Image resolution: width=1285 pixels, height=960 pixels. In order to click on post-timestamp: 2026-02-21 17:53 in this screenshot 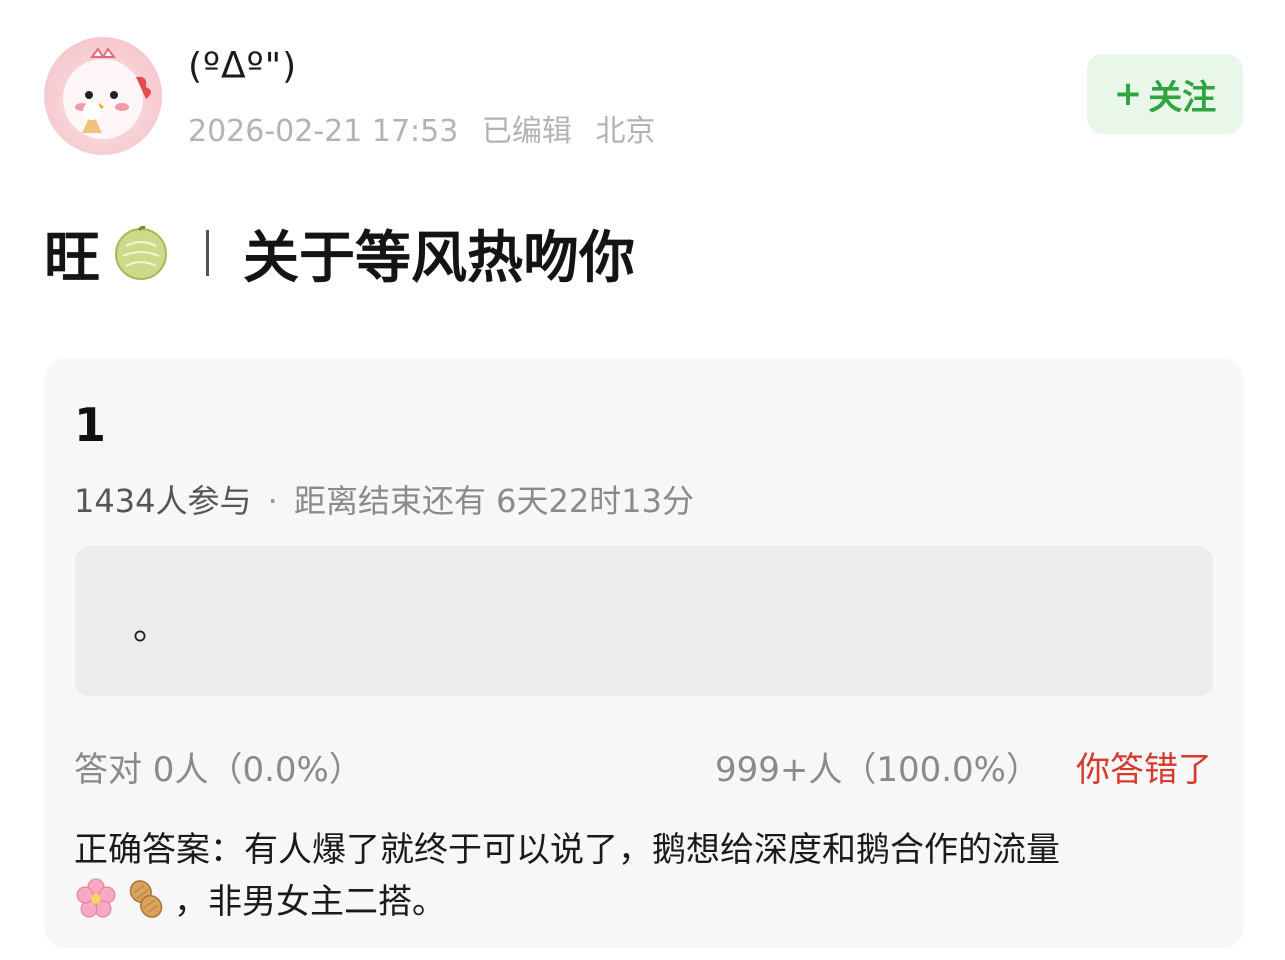, I will do `click(323, 131)`.